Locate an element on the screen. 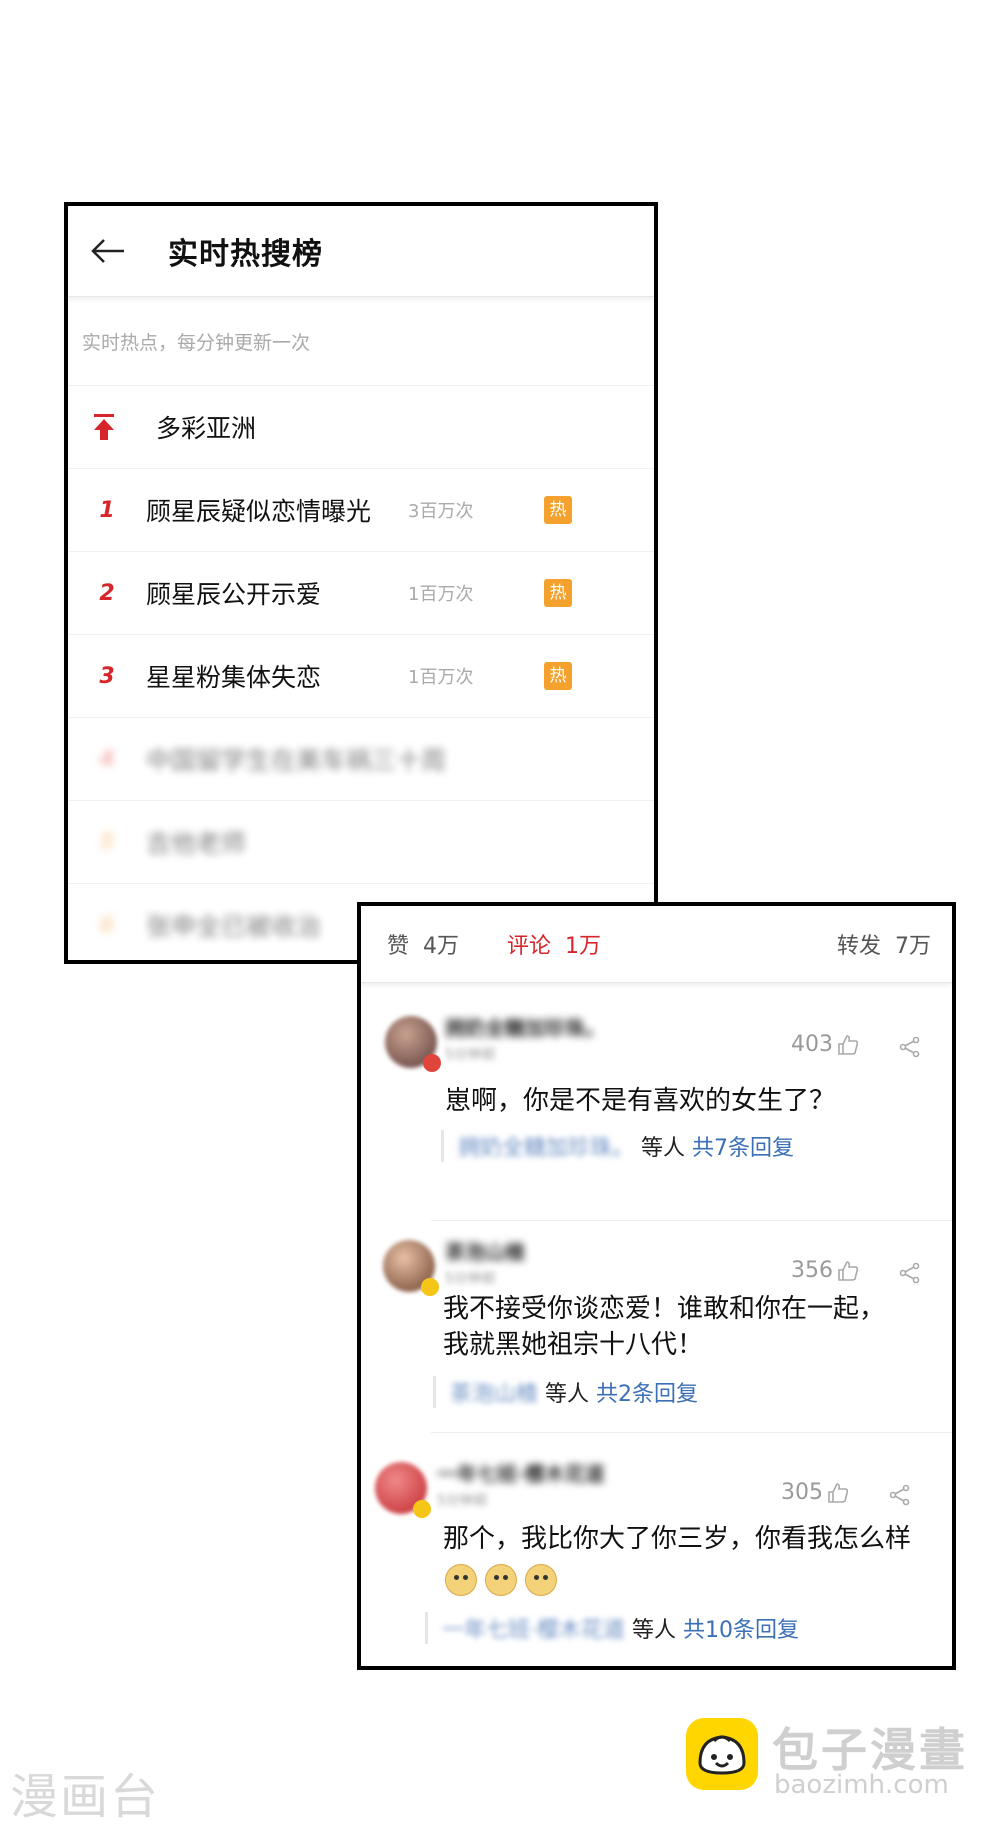 Image resolution: width=1000 pixels, height=1827 pixels. rank-number: 3 is located at coordinates (107, 676).